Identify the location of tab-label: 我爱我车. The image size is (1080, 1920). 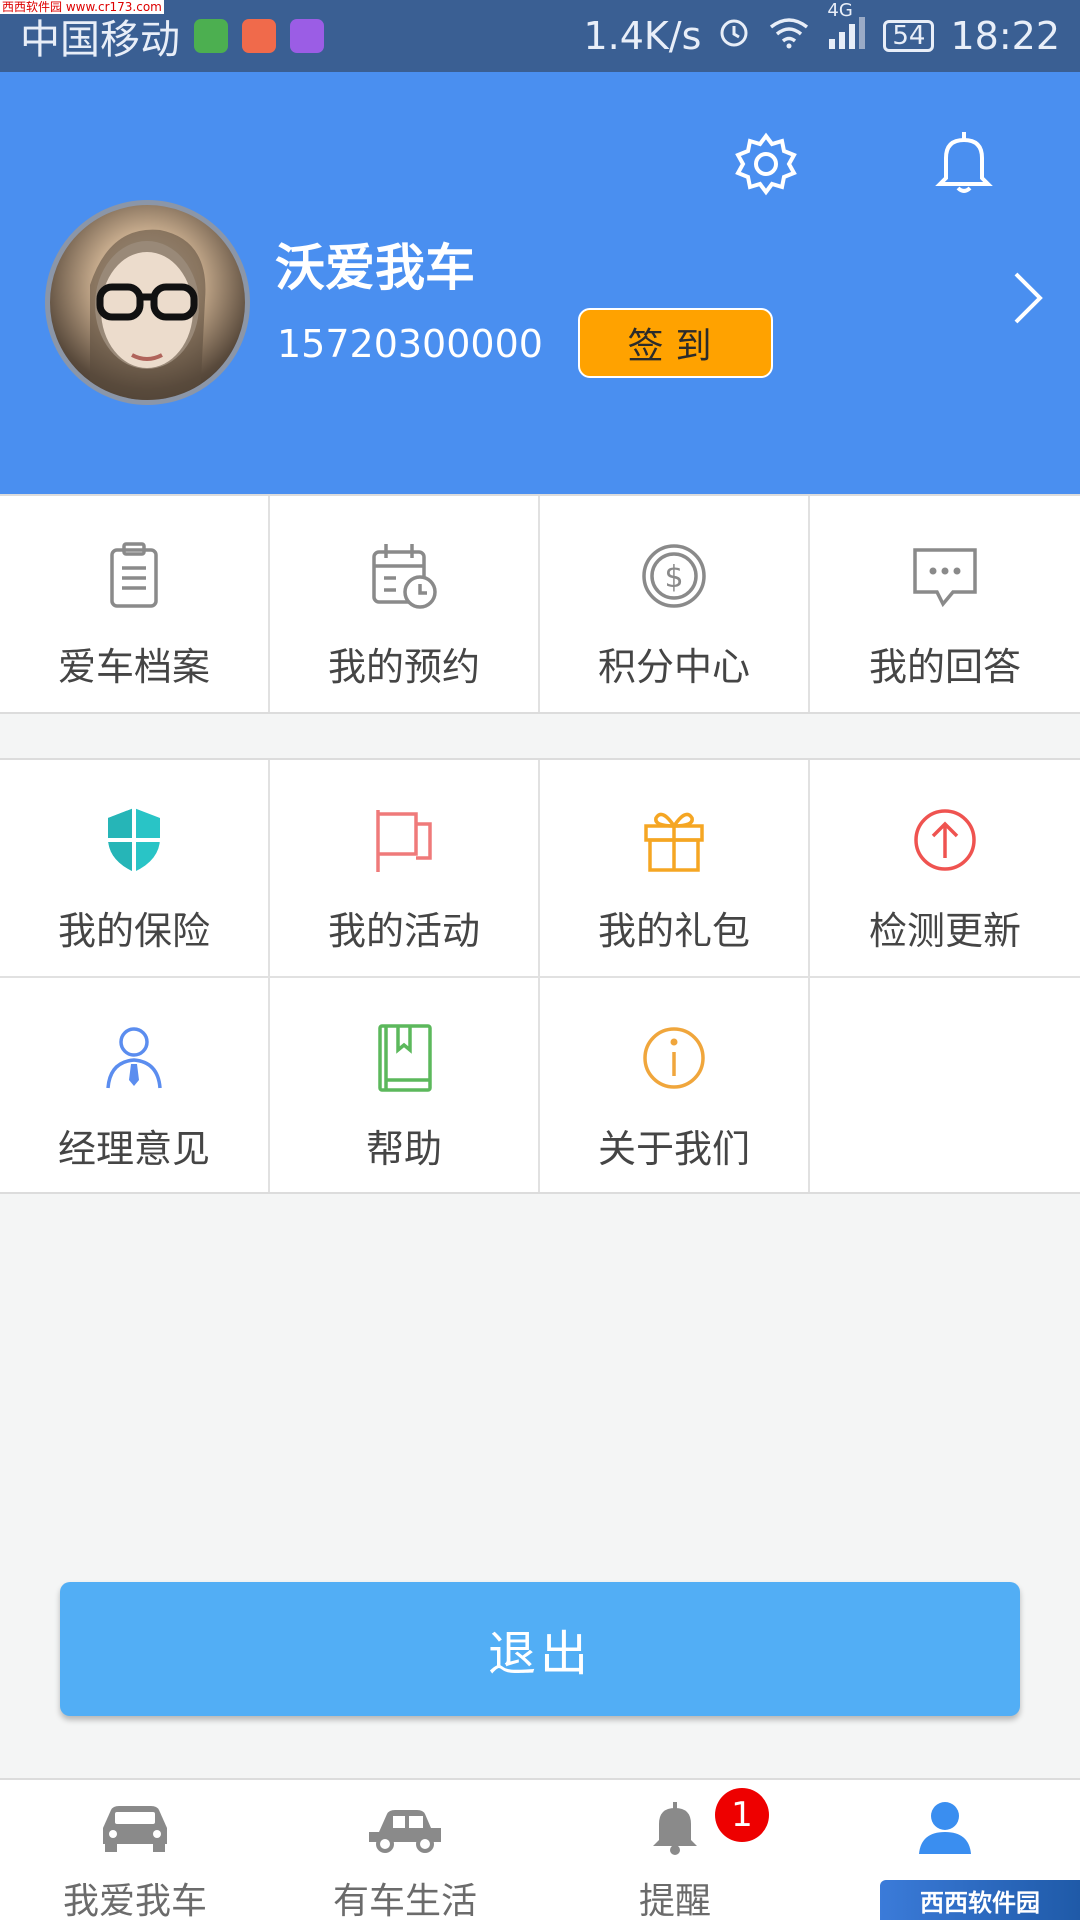
(134, 1900).